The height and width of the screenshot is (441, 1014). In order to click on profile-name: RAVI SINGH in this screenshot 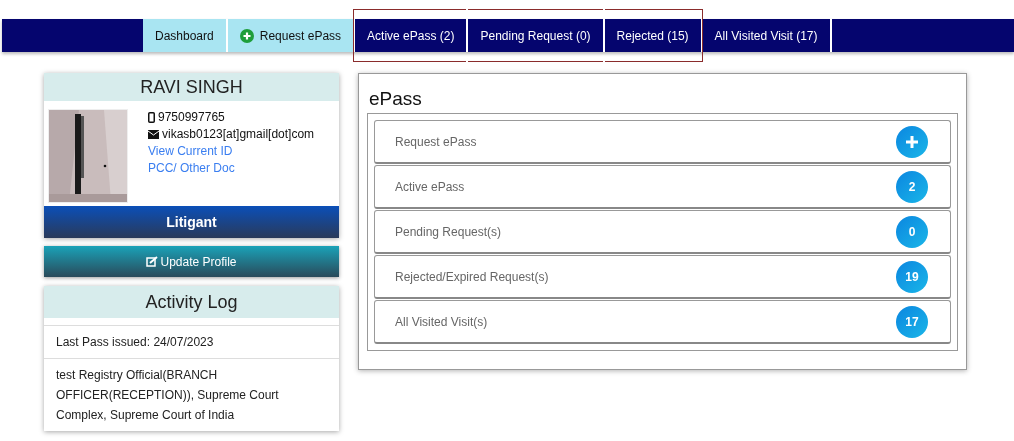, I will do `click(191, 87)`.